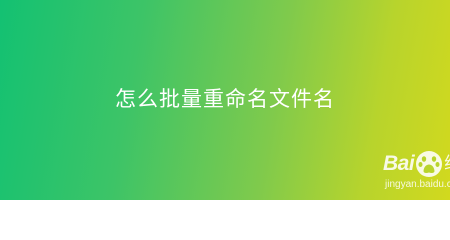 The image size is (450, 240). I want to click on baidu-jingyan-watermark: Bai 经 jingyan.baidu.com, so click(416, 172).